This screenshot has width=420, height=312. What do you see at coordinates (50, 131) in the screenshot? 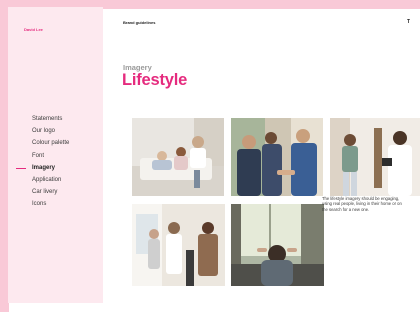
I see `nav-item-our-logo: Our logo` at bounding box center [50, 131].